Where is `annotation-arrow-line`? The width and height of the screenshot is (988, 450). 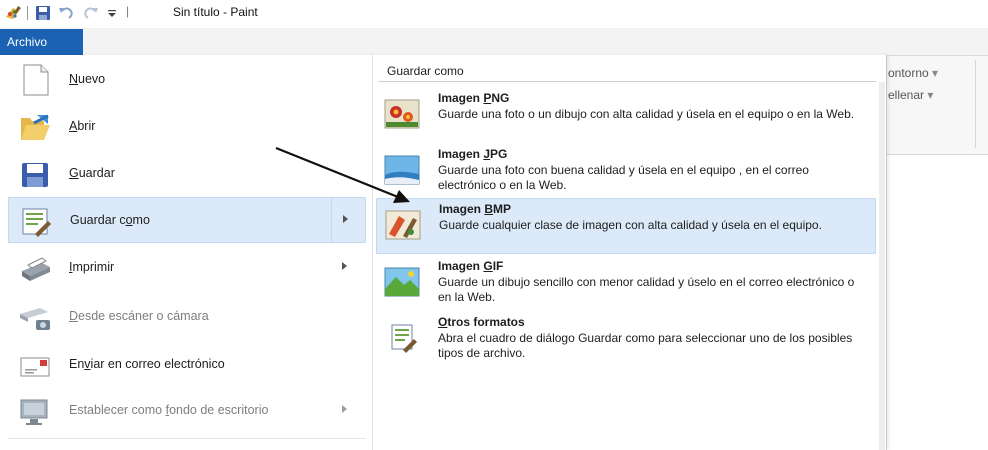 annotation-arrow-line is located at coordinates (337, 172).